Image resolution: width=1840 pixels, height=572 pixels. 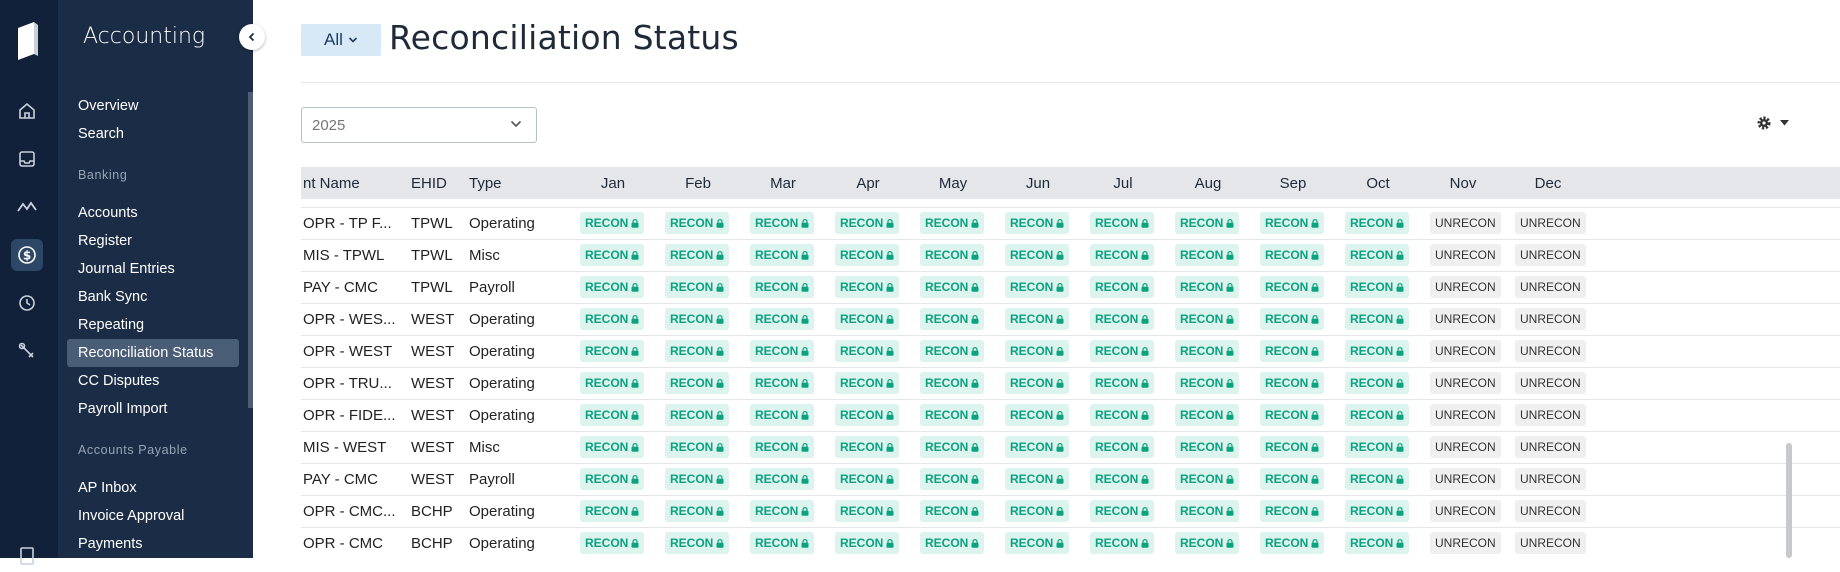 What do you see at coordinates (153, 409) in the screenshot?
I see `sidebar-item-payroll-import: Payroll Import` at bounding box center [153, 409].